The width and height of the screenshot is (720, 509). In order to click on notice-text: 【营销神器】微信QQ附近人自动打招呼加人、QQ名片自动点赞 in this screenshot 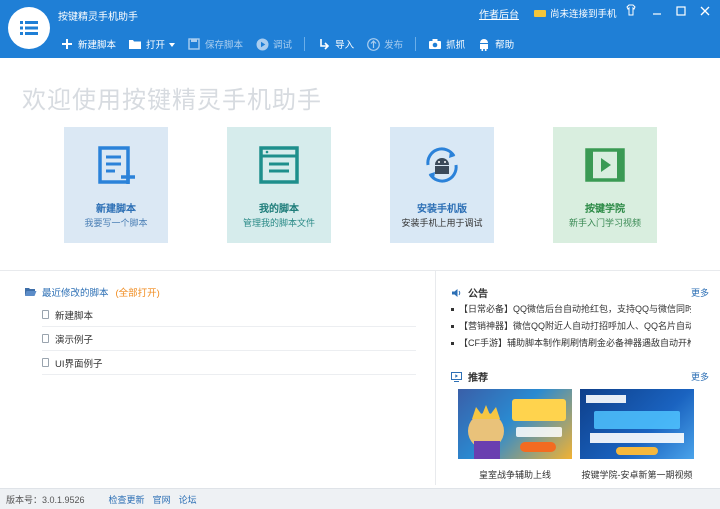, I will do `click(575, 326)`.